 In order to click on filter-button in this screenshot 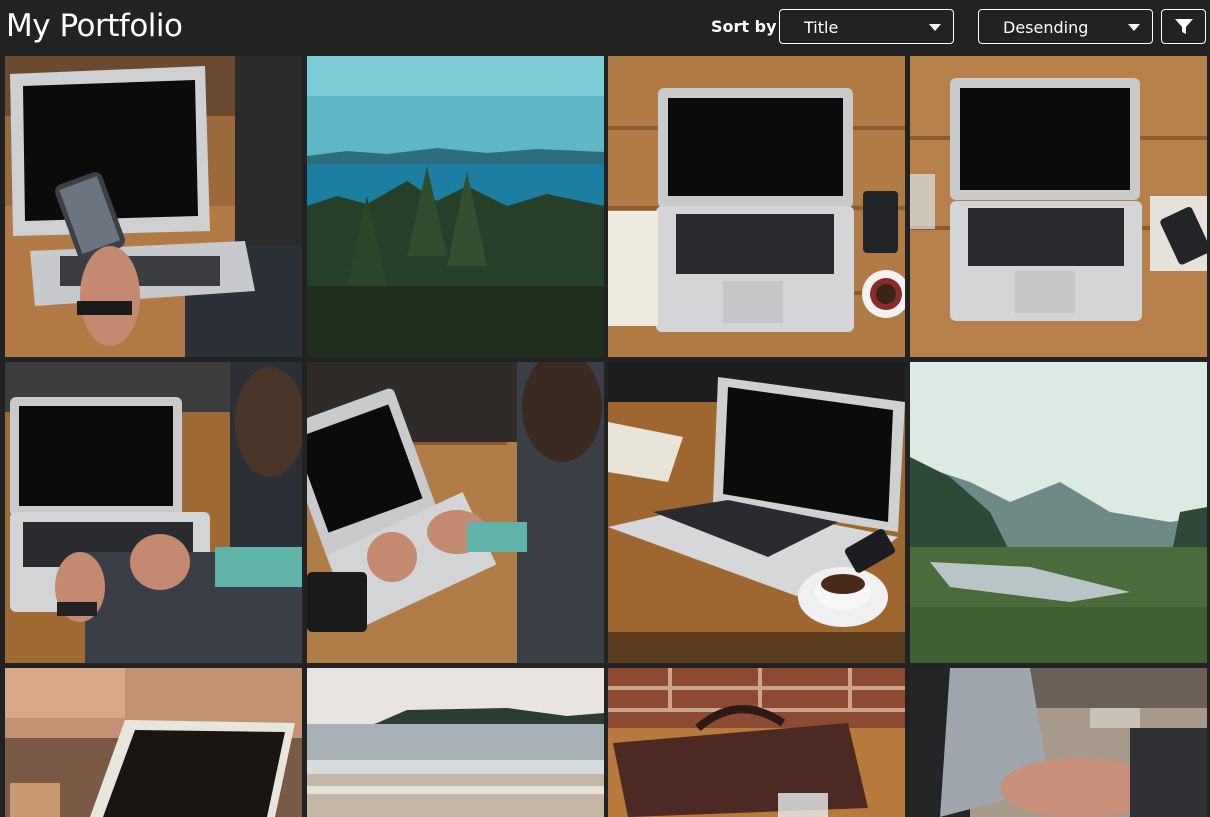, I will do `click(1183, 26)`.